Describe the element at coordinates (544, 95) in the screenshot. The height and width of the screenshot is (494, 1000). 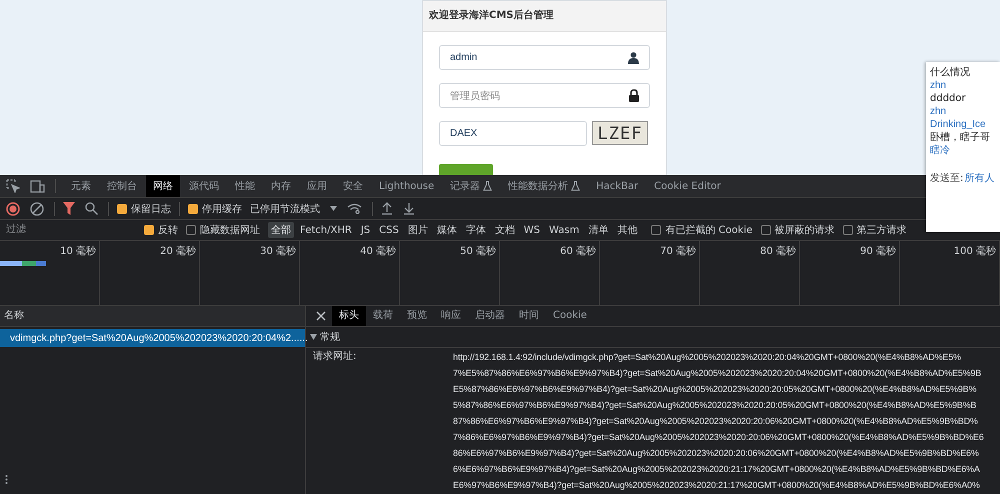
I see `password-field: 管理员密码` at that location.